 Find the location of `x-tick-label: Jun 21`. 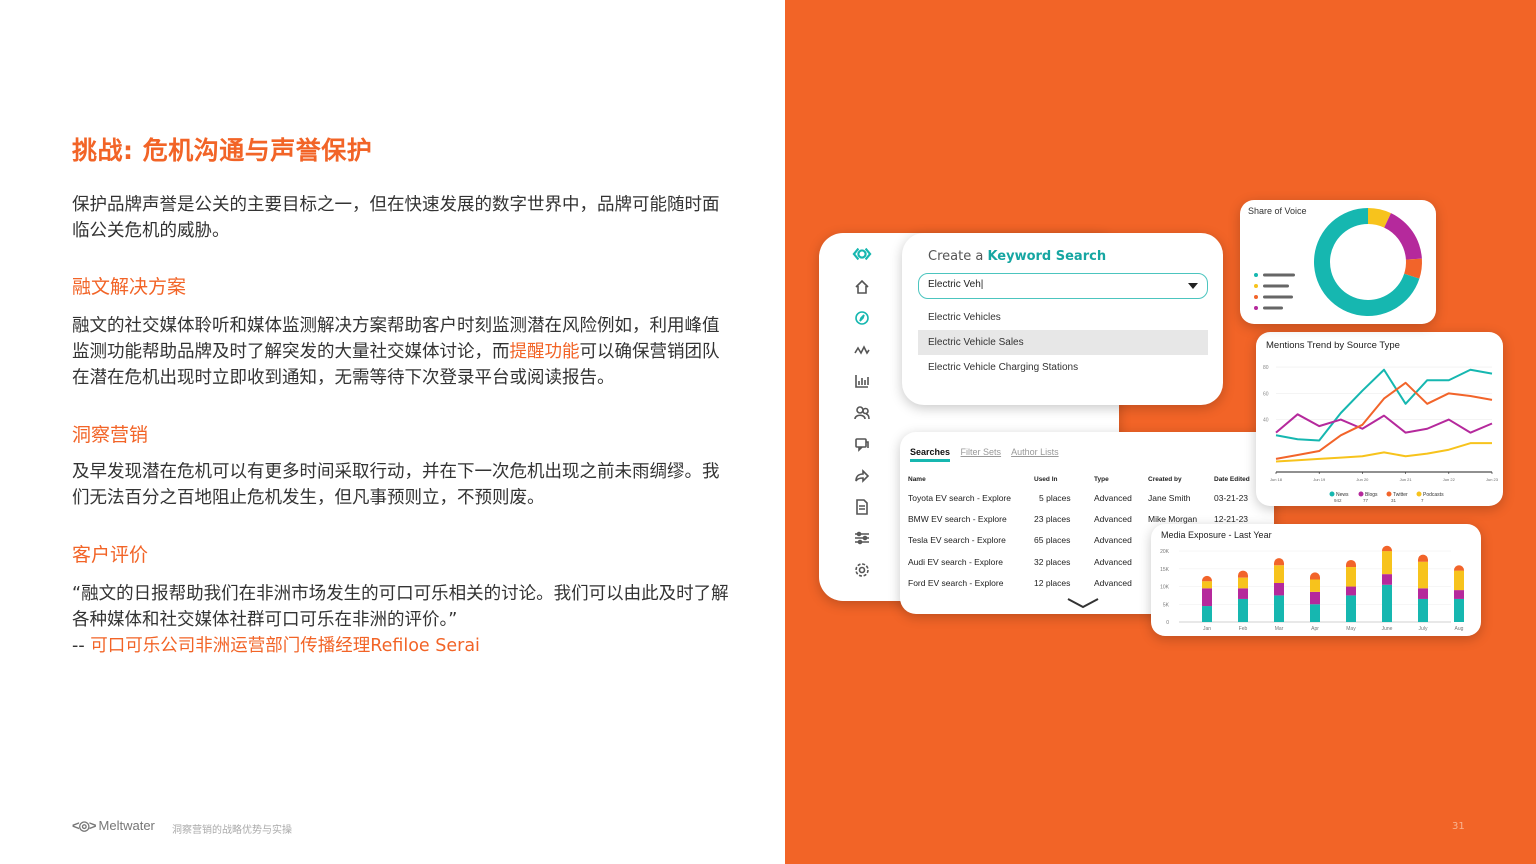

x-tick-label: Jun 21 is located at coordinates (1406, 479).